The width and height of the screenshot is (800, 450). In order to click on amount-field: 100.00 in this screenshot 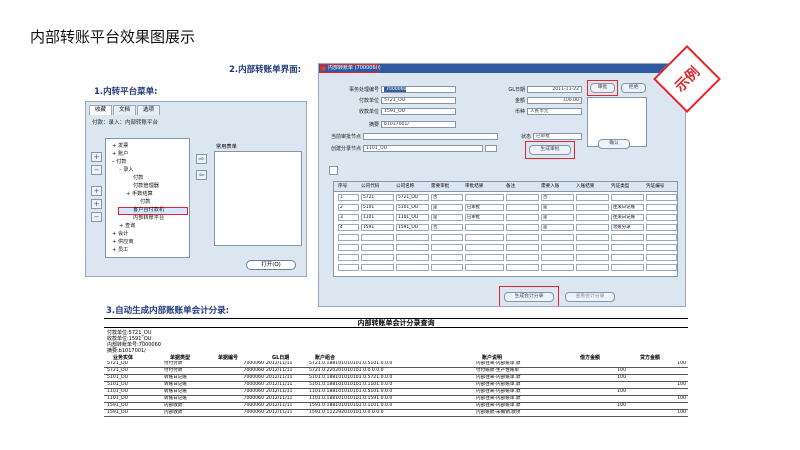, I will do `click(554, 100)`.